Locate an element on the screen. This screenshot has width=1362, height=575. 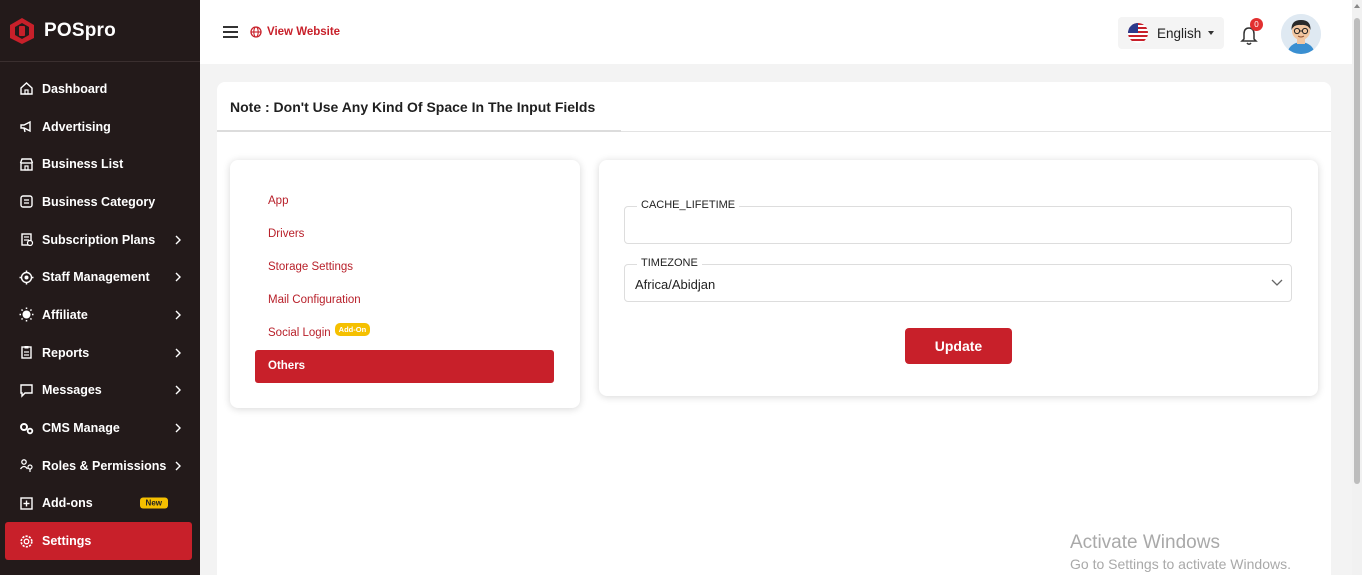
app-name: POSpro is located at coordinates (80, 30).